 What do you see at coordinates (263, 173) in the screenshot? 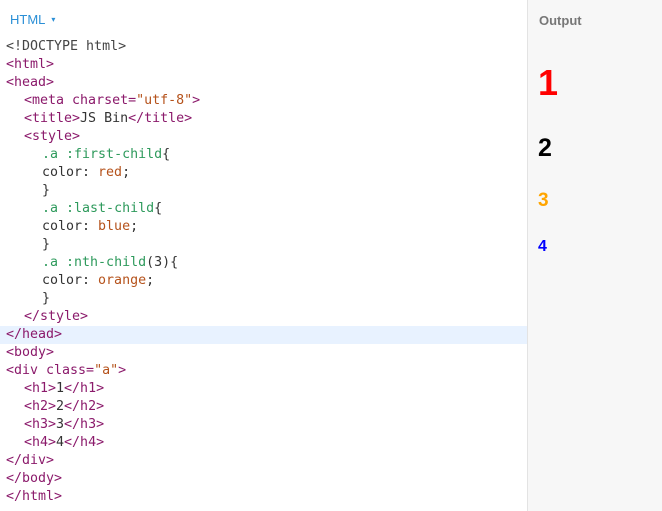
I see `code-line: color: red;` at bounding box center [263, 173].